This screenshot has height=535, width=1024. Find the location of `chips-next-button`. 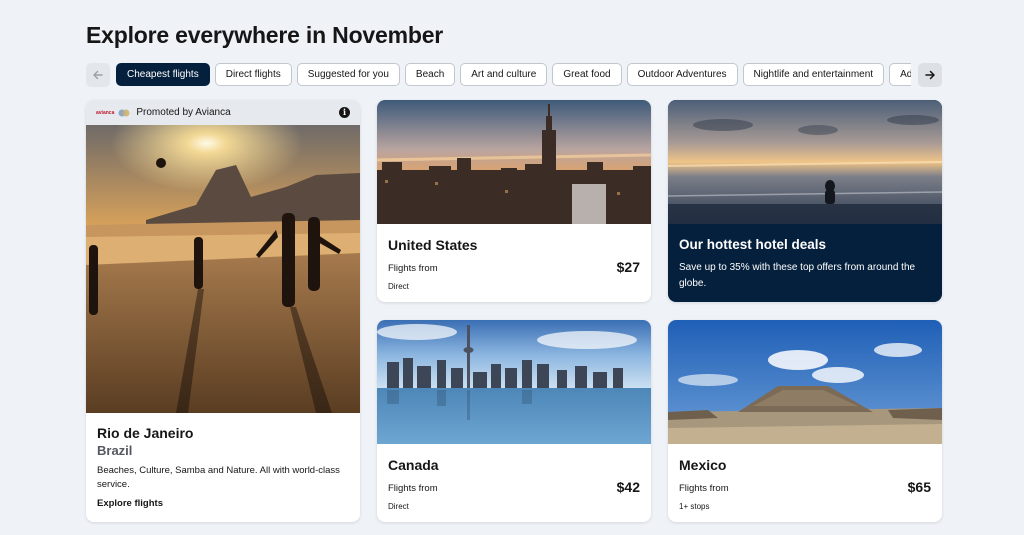

chips-next-button is located at coordinates (930, 75).